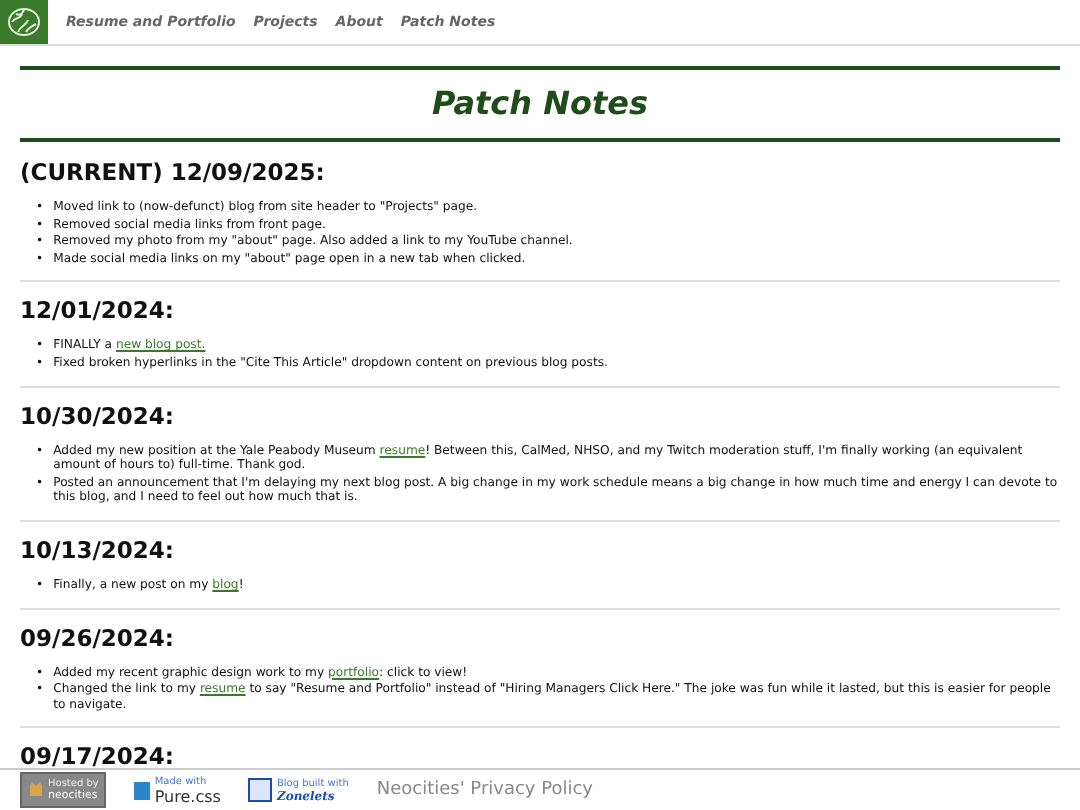 The width and height of the screenshot is (1080, 810). I want to click on section-heading: (CURRENT) 12/09/2025:, so click(173, 172).